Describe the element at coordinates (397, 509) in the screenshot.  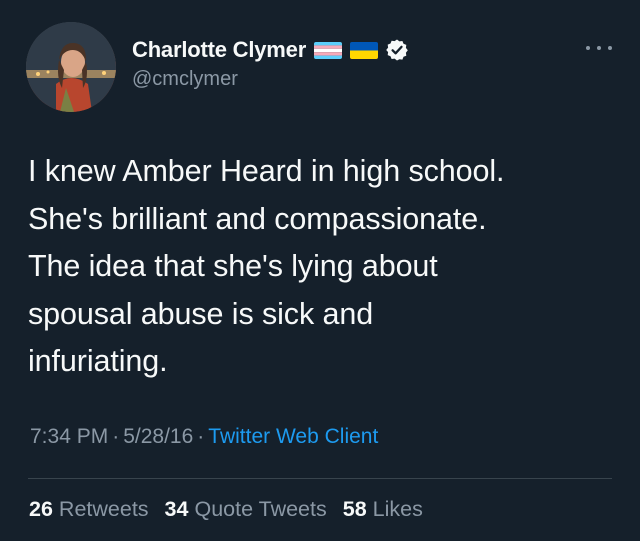
I see `likes-label: Likes` at that location.